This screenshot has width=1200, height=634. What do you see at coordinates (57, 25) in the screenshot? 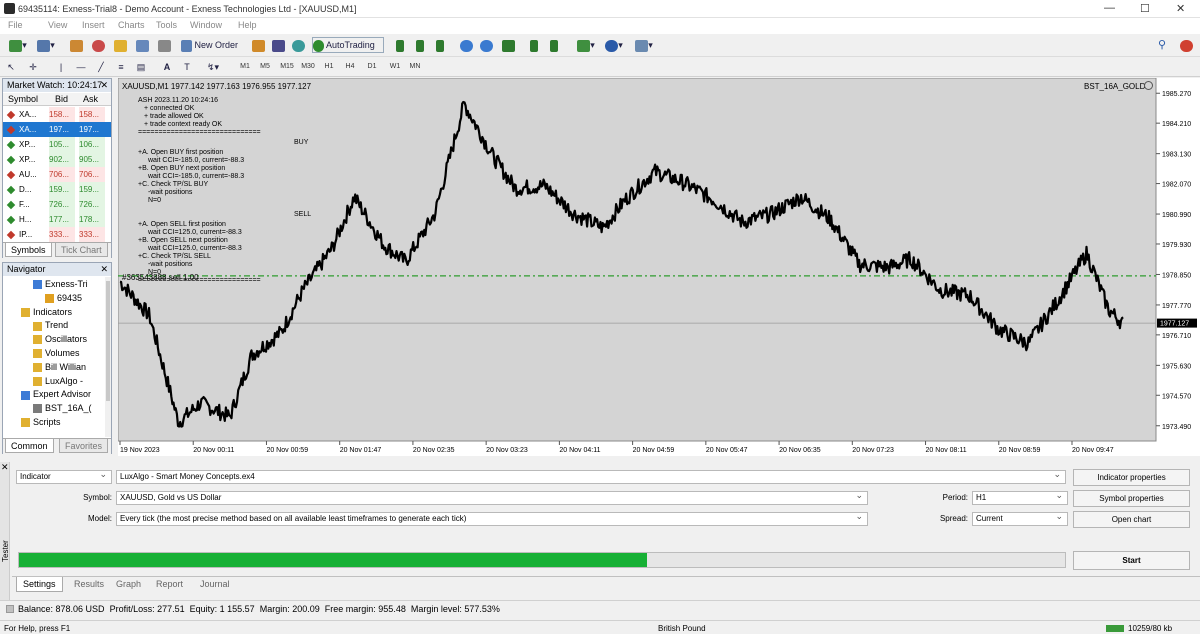
I see `menu-view: View` at bounding box center [57, 25].